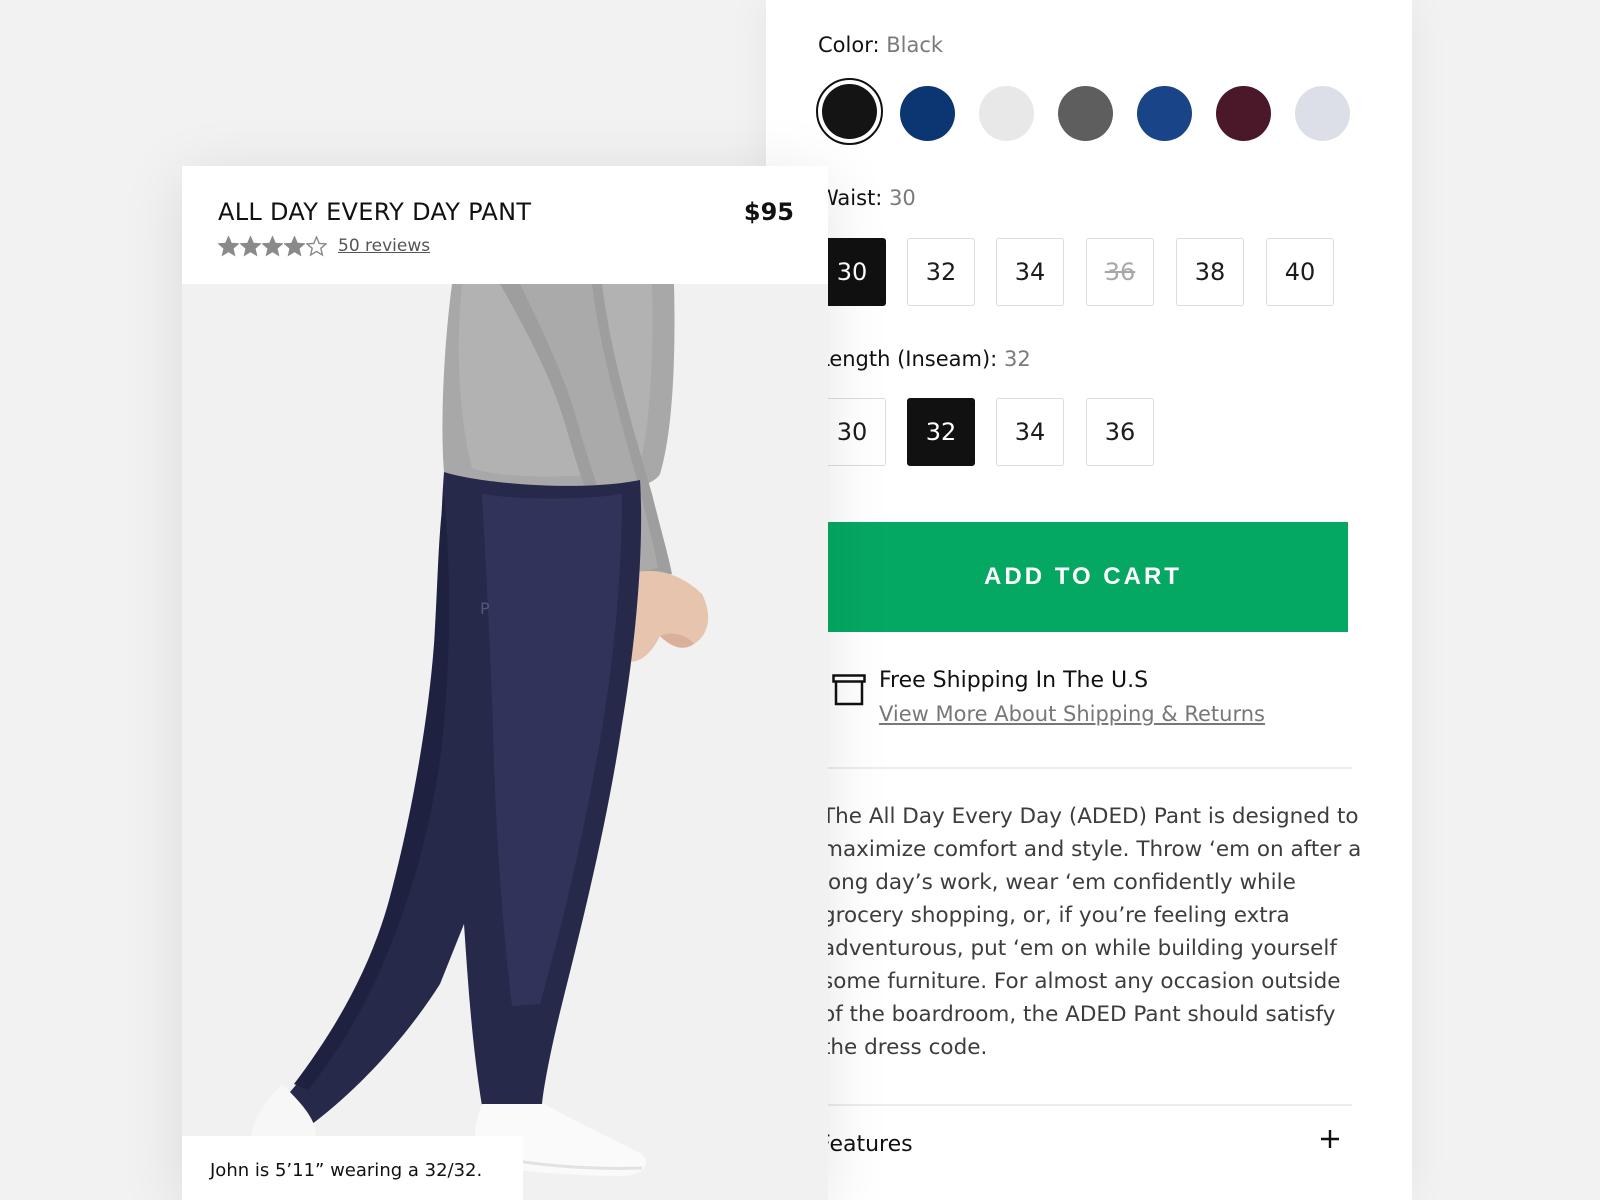 The width and height of the screenshot is (1600, 1200). Describe the element at coordinates (852, 432) in the screenshot. I see `length-size-30: 30` at that location.